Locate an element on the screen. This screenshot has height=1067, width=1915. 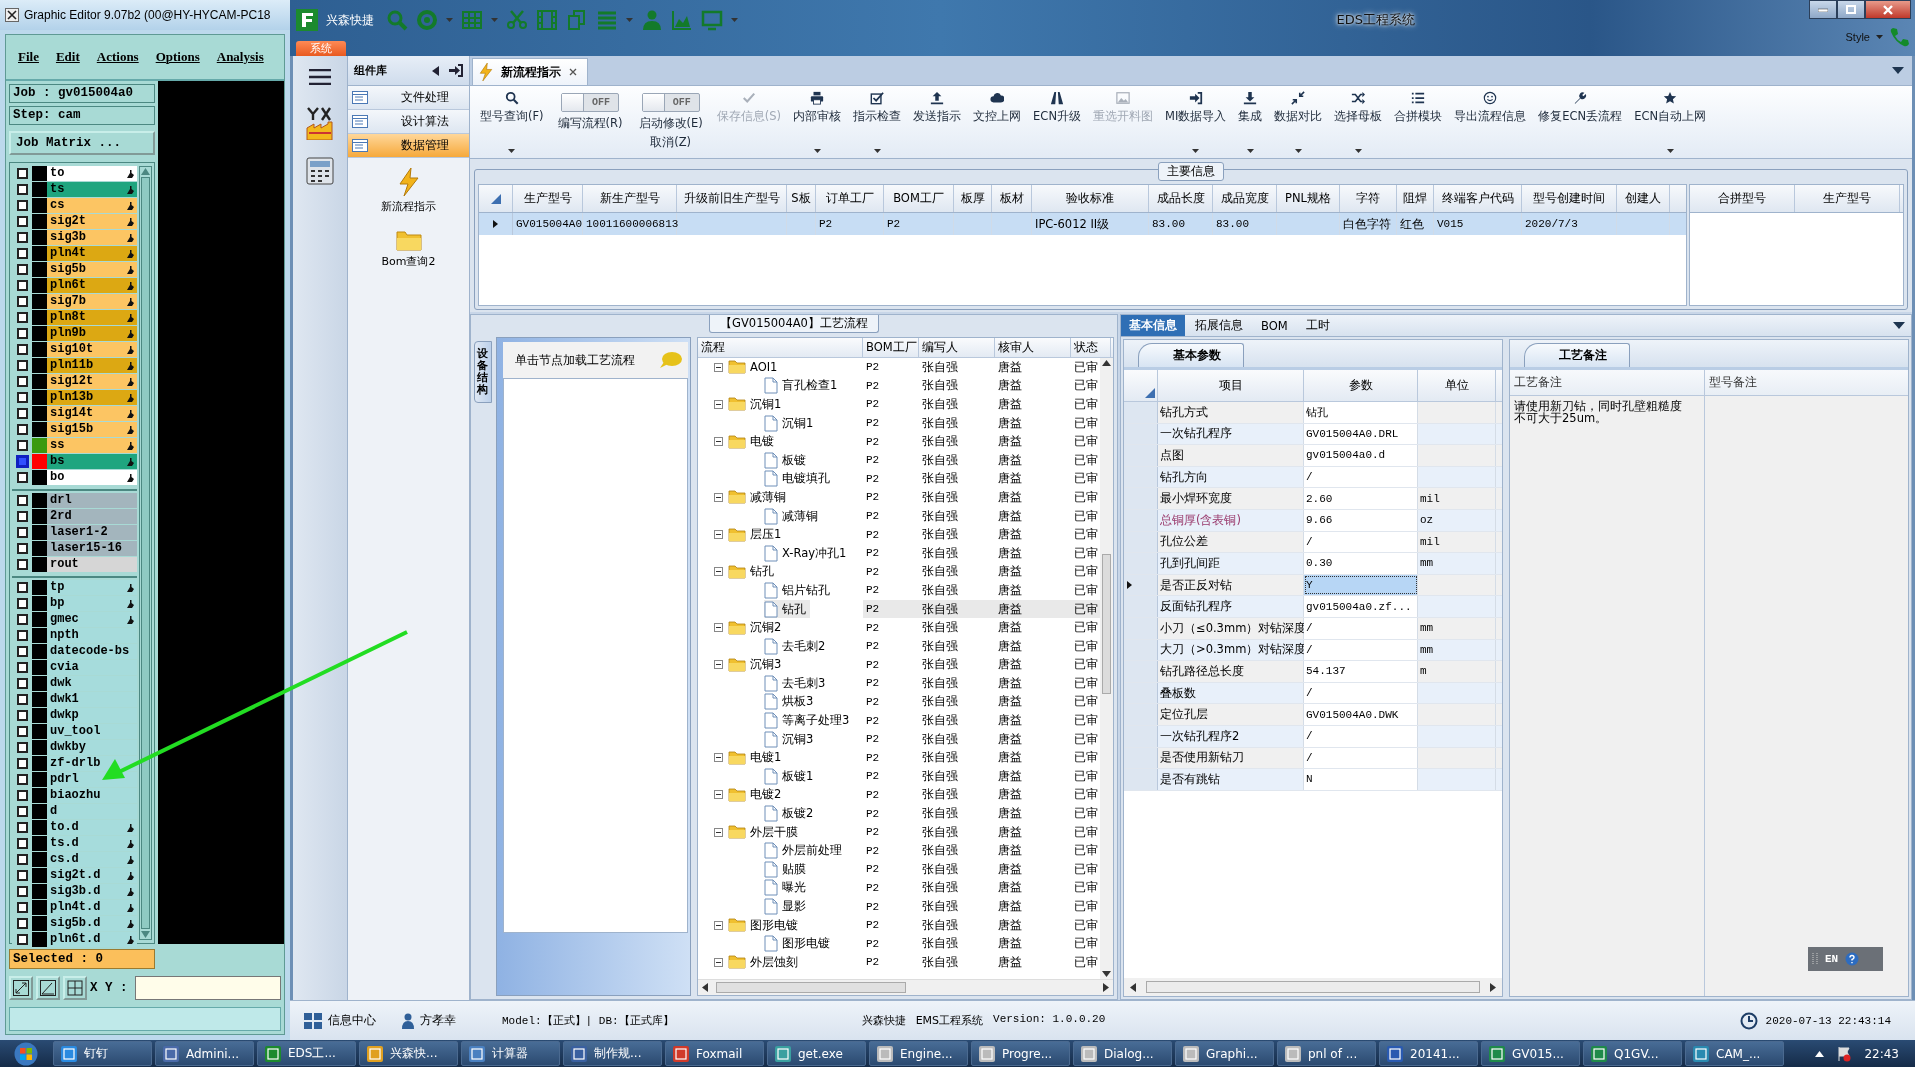
sub-tab: 基本参数 is located at coordinates (1191, 355).